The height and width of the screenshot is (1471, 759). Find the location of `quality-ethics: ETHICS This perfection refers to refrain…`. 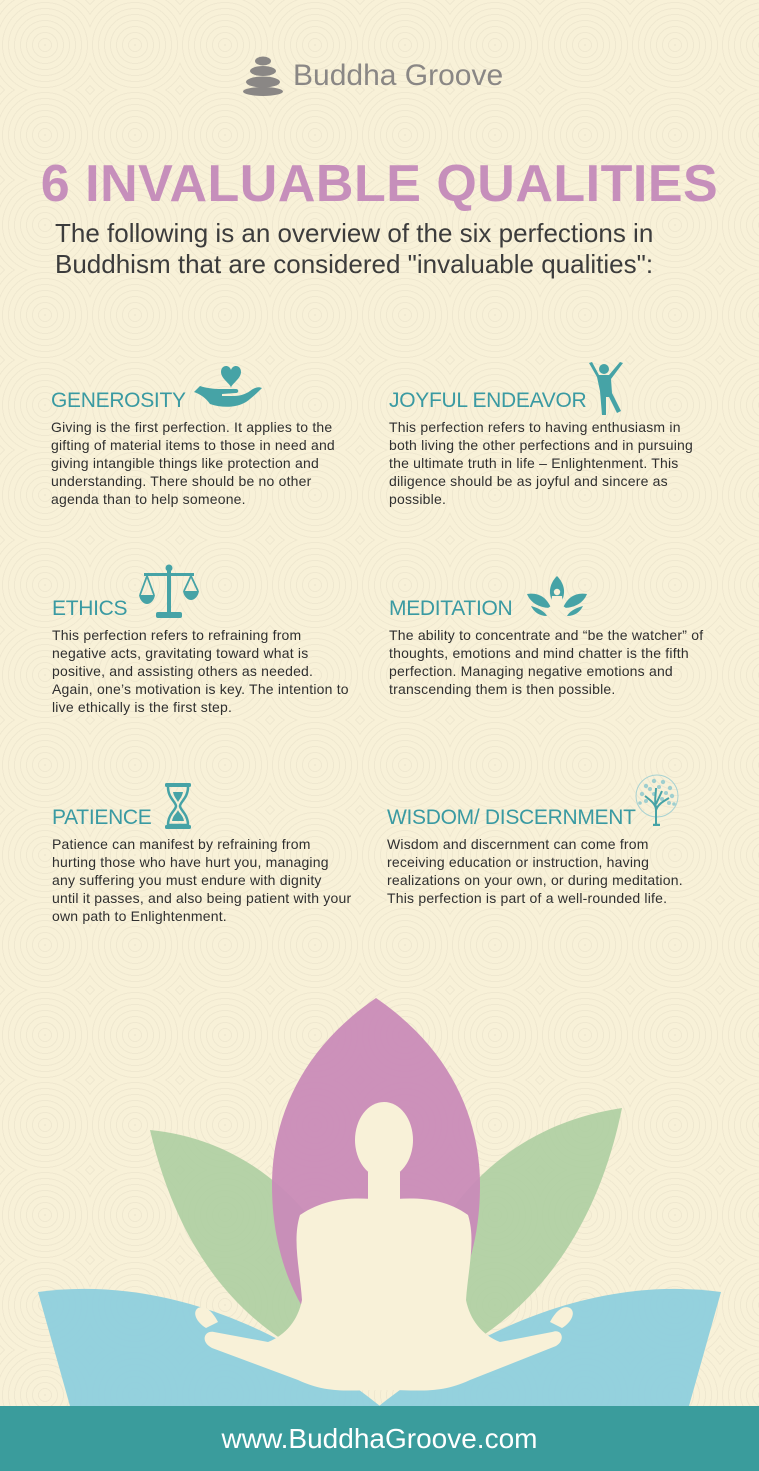

quality-ethics: ETHICS This perfection refers to refrain… is located at coordinates (202, 656).